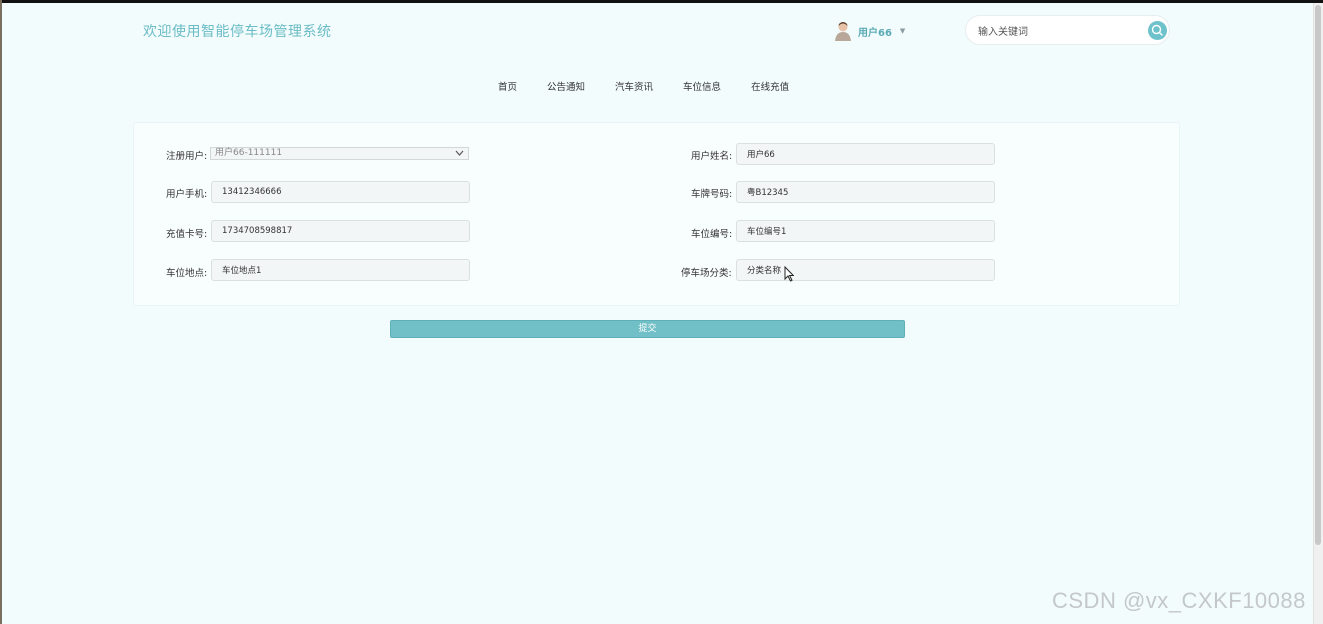 The width and height of the screenshot is (1323, 624). Describe the element at coordinates (770, 86) in the screenshot. I see `nav-online-recharge: 在线充值` at that location.